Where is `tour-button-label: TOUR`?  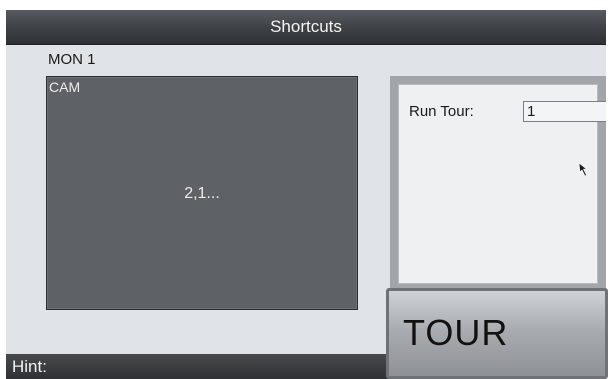 tour-button-label: TOUR is located at coordinates (456, 332).